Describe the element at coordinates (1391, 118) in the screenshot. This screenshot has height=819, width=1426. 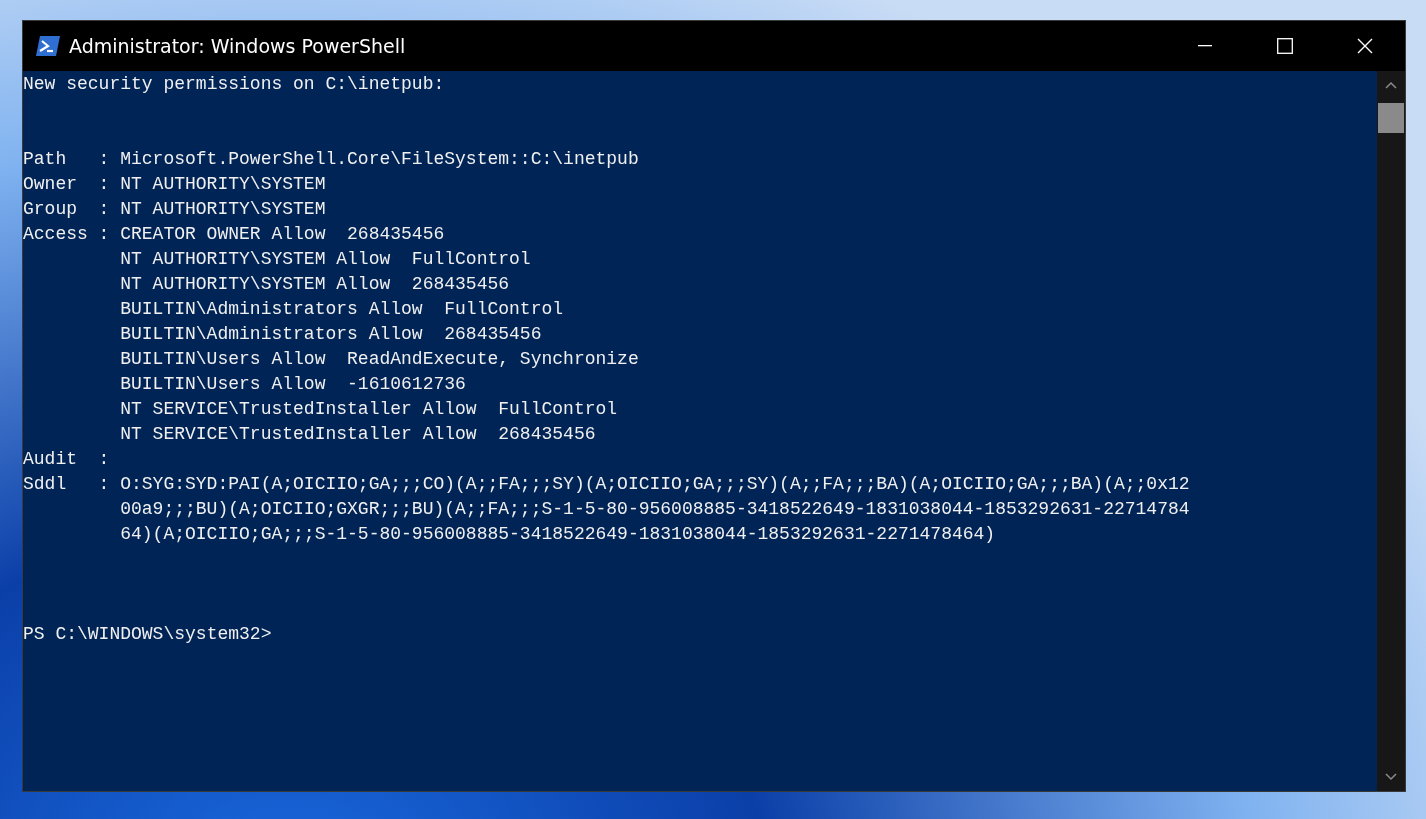
I see `scroll-thumb` at that location.